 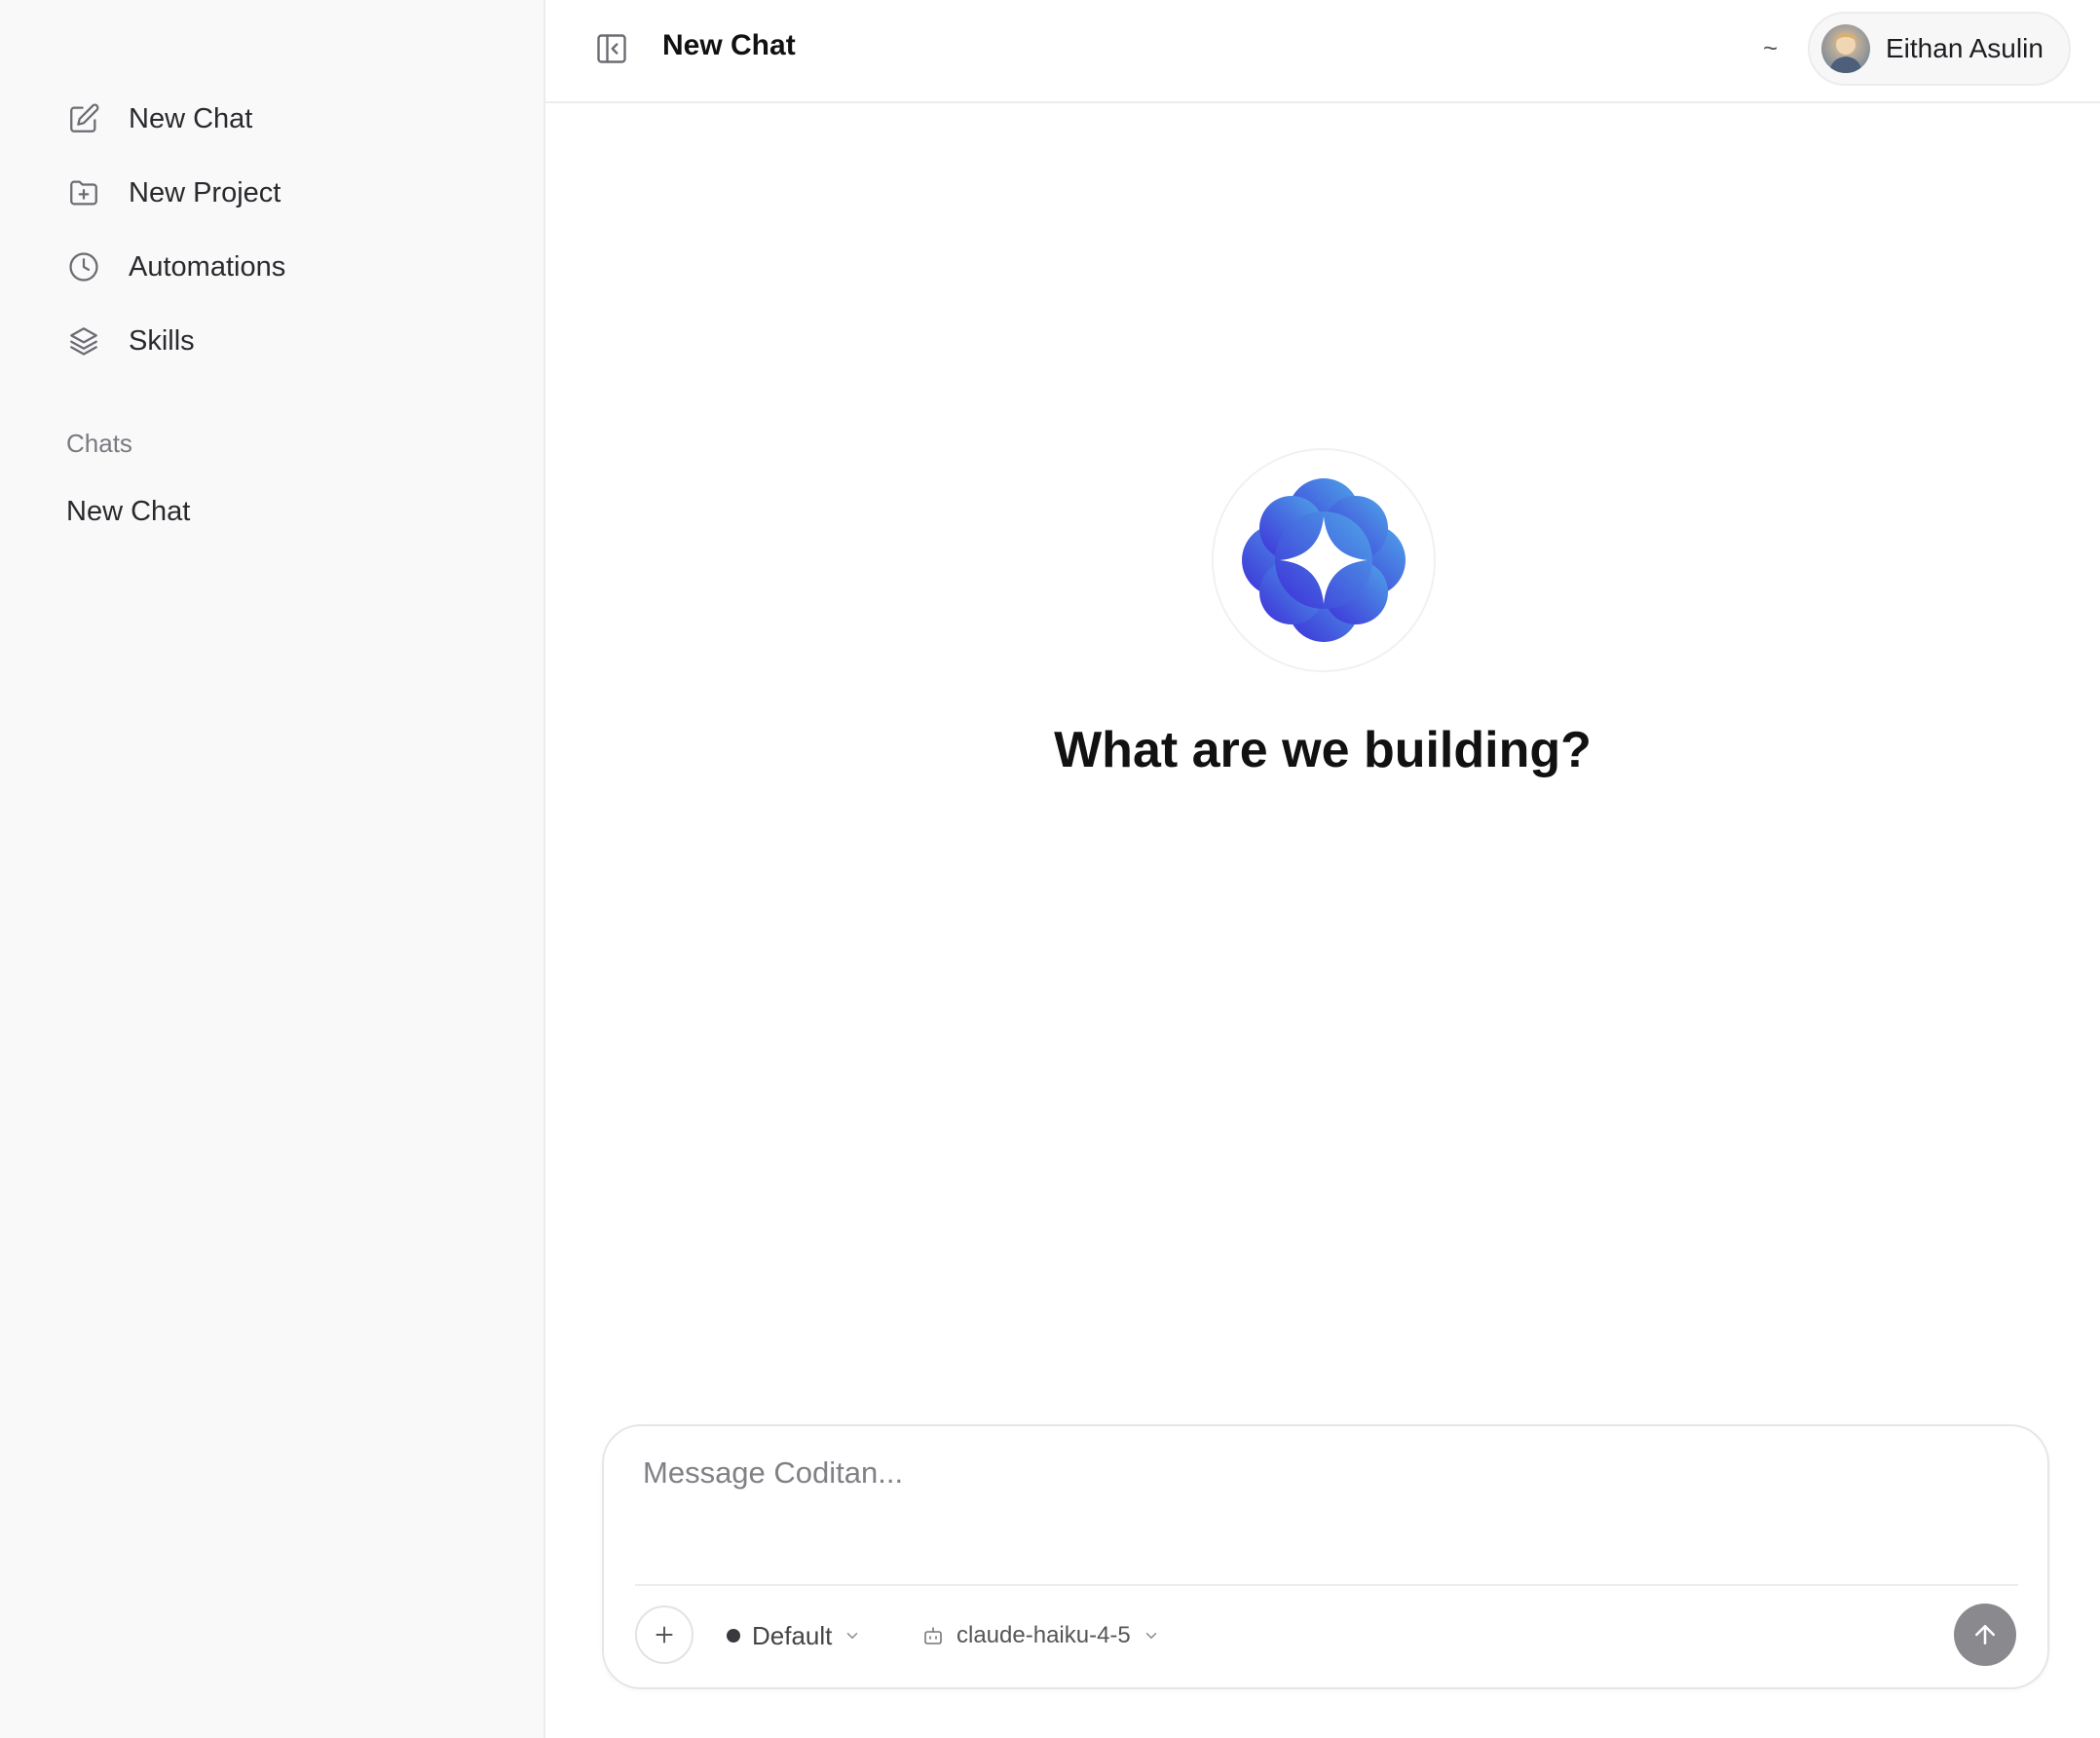 I want to click on mode-label: Default, so click(x=792, y=1635).